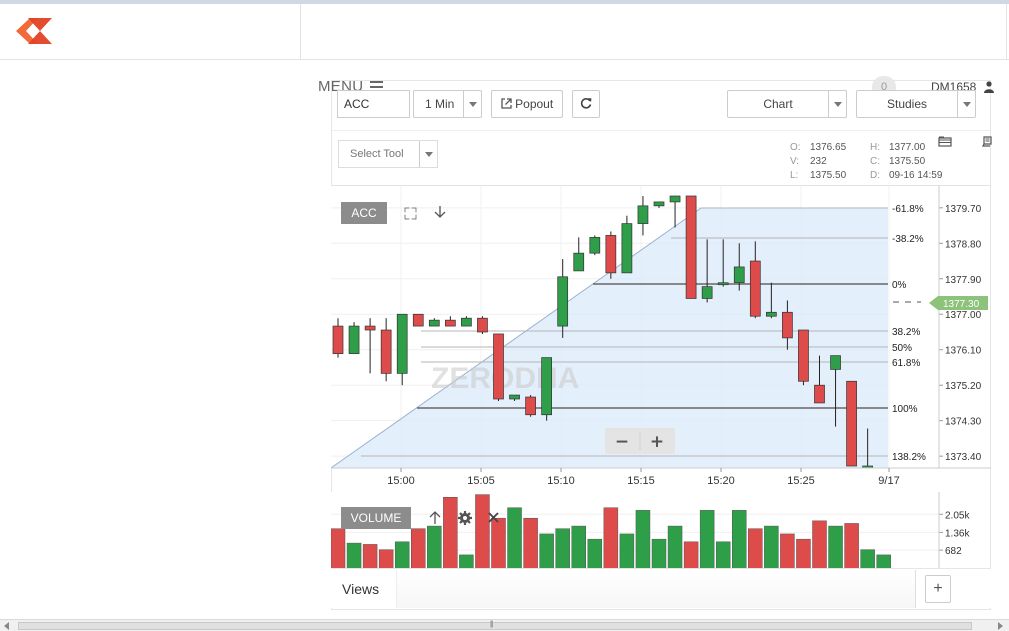  I want to click on symbol-input, so click(373, 104).